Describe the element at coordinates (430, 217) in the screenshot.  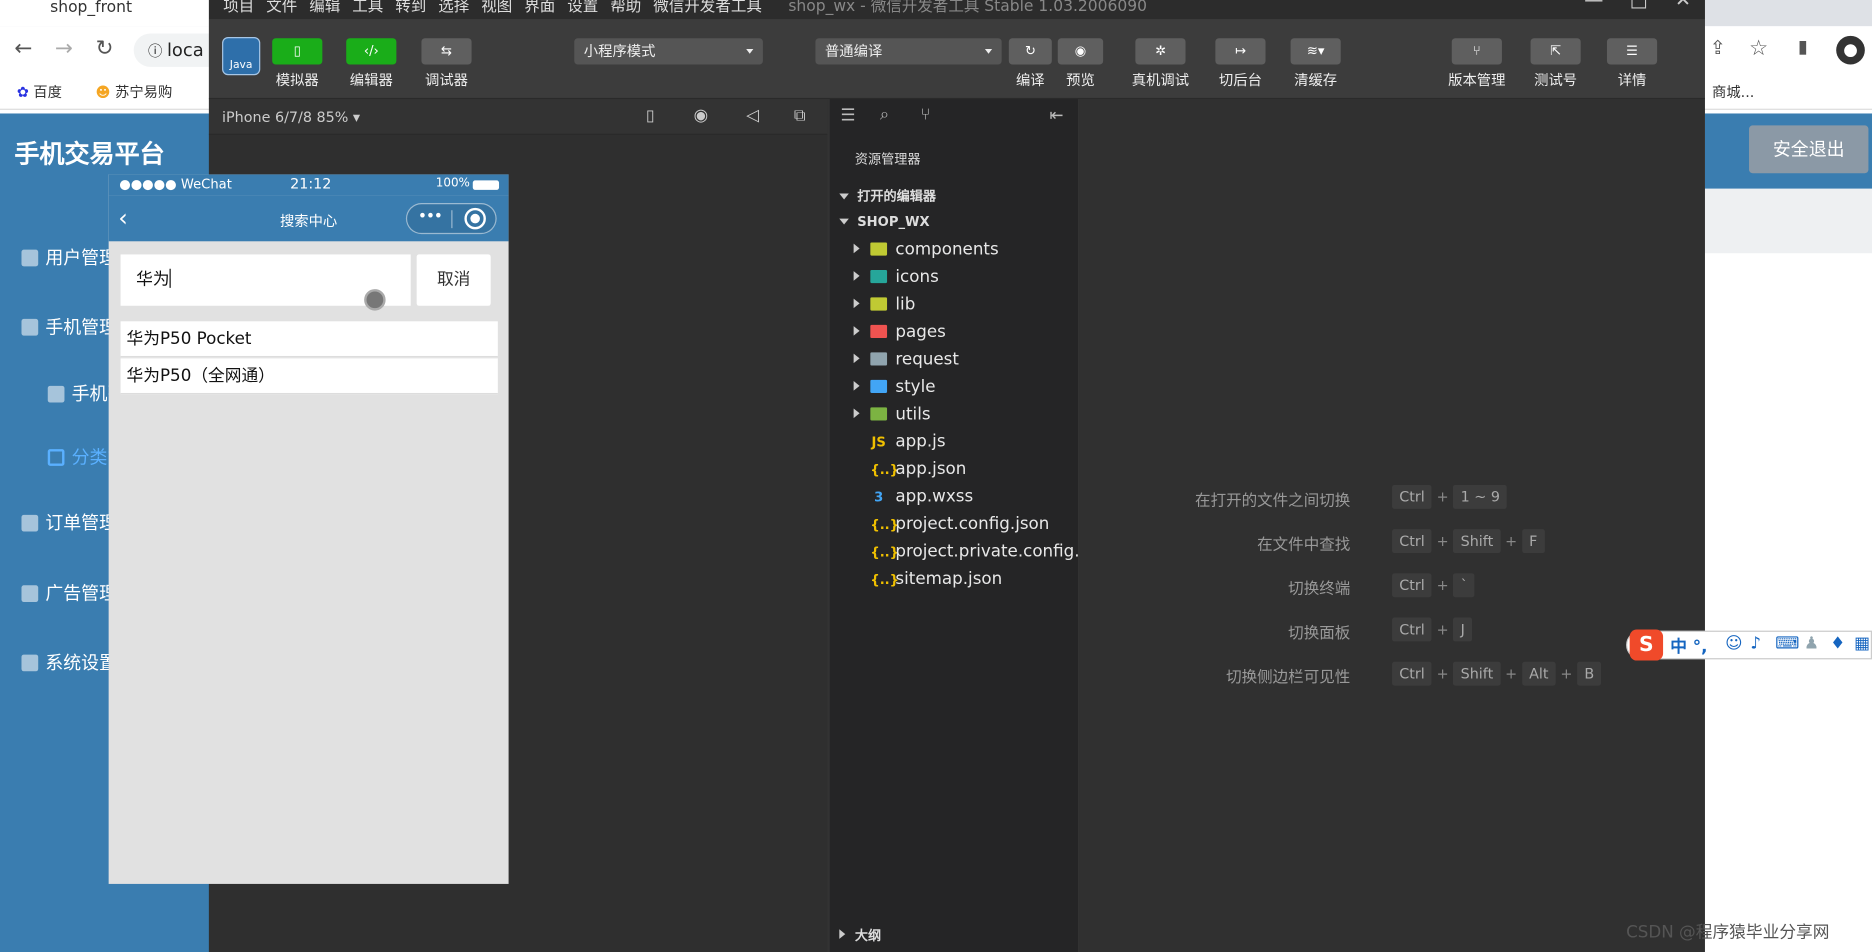
I see `more-dots-icon: •••` at that location.